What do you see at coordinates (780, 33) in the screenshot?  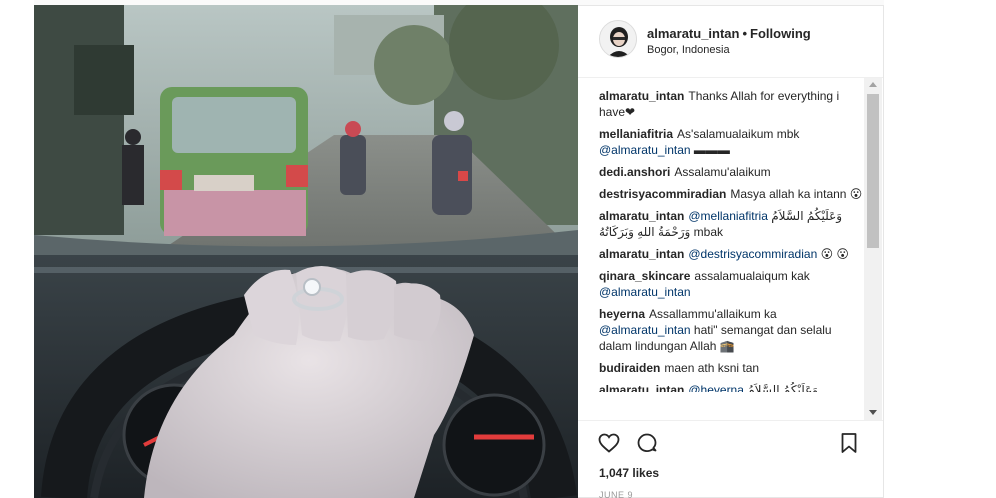 I see `following-button: Following` at bounding box center [780, 33].